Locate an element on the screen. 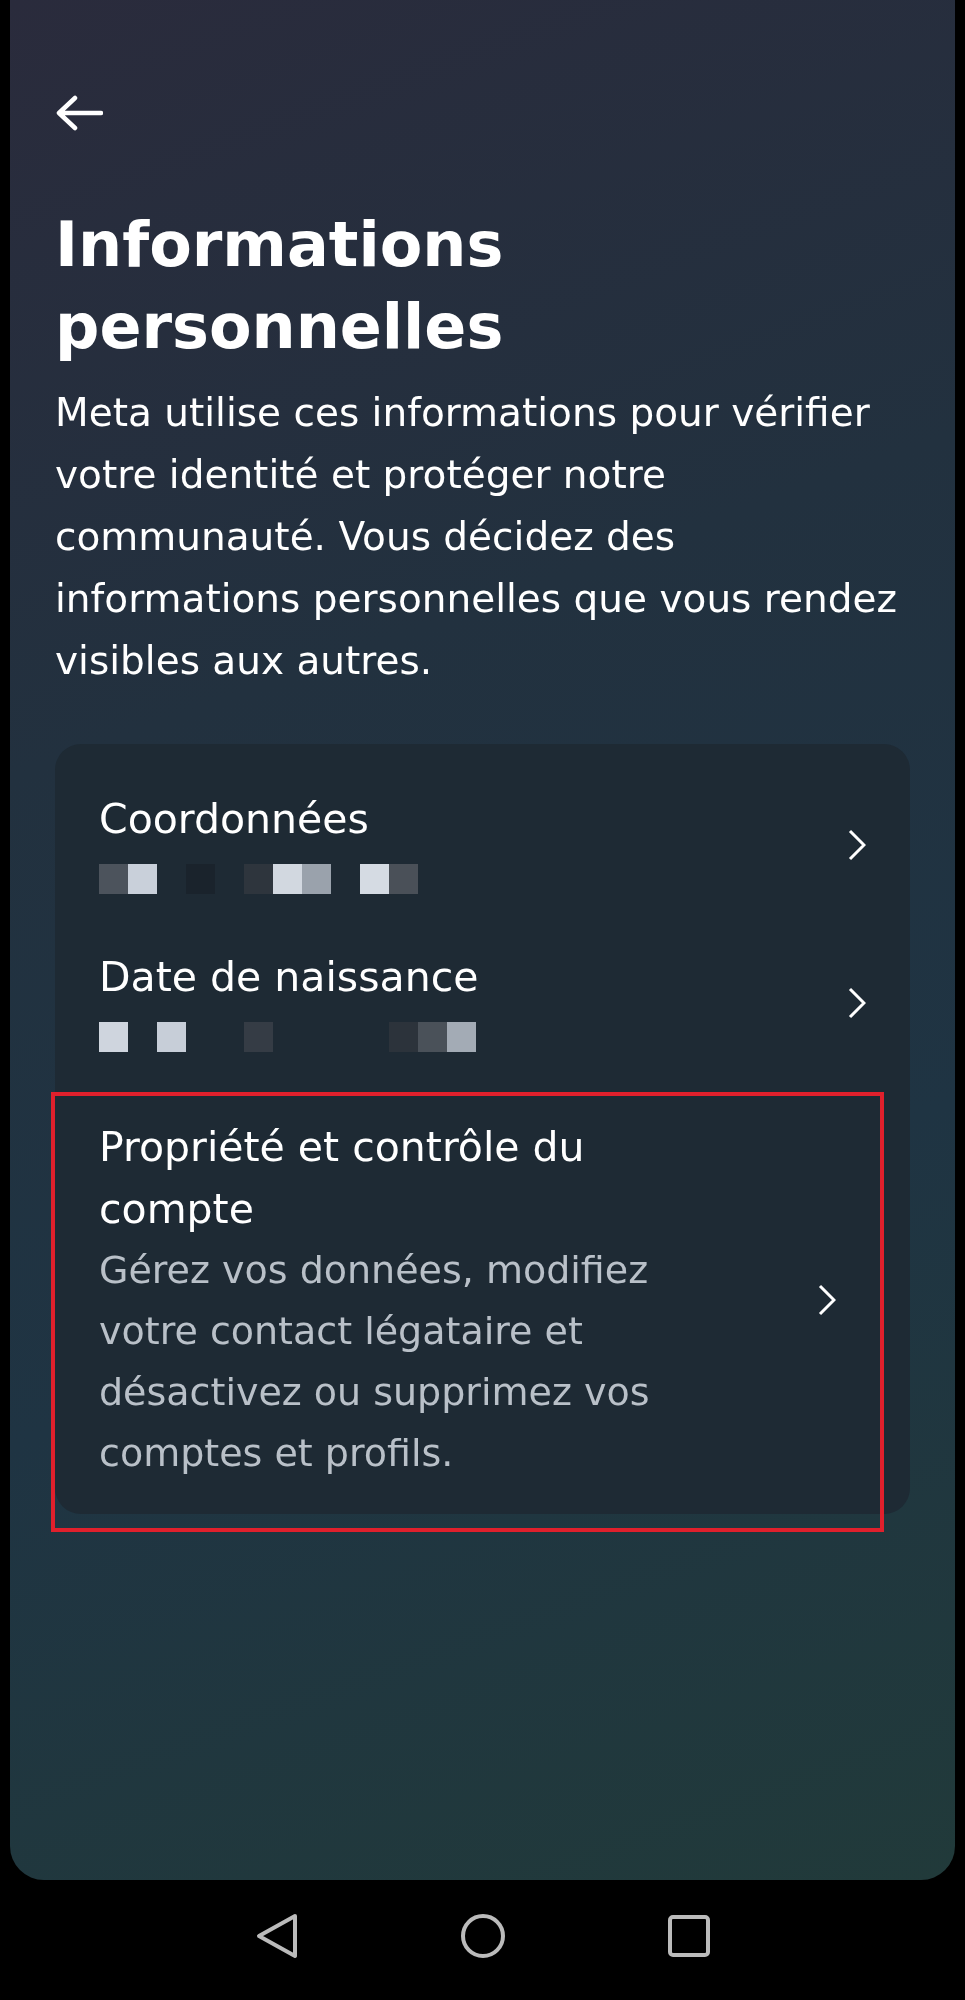 The height and width of the screenshot is (2000, 965). recents-square-icon is located at coordinates (688, 1936).